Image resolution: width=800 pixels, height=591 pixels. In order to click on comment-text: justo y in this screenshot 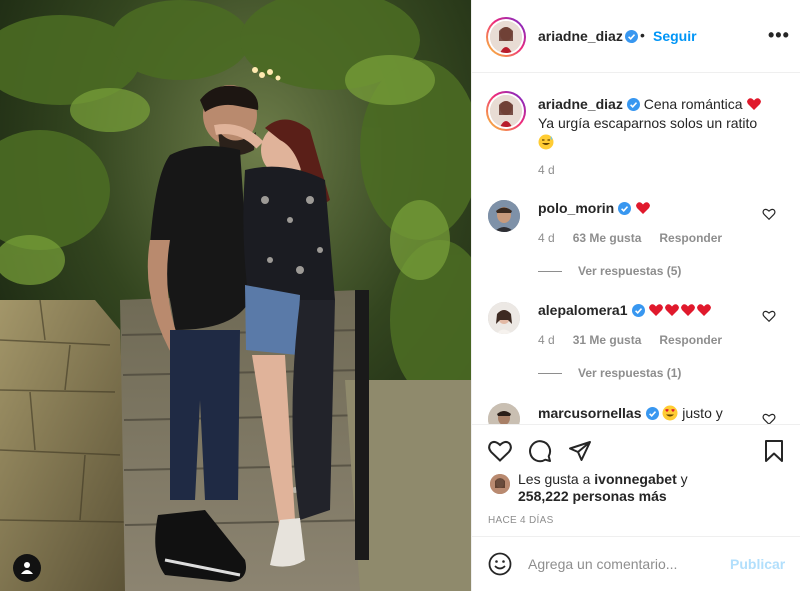, I will do `click(702, 413)`.